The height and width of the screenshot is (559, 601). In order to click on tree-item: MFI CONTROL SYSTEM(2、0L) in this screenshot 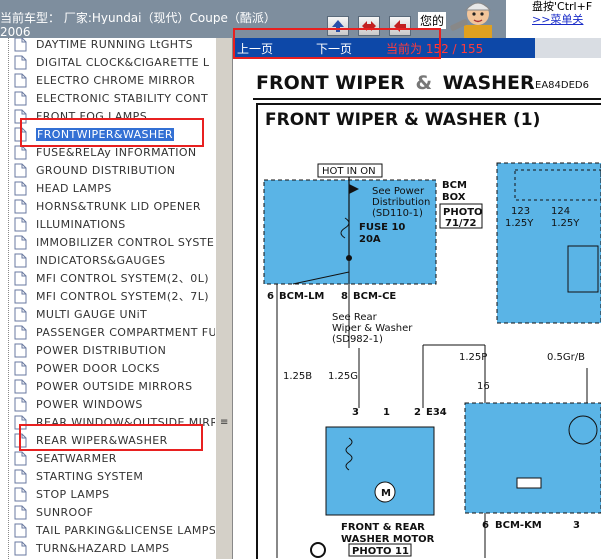, I will do `click(114, 278)`.